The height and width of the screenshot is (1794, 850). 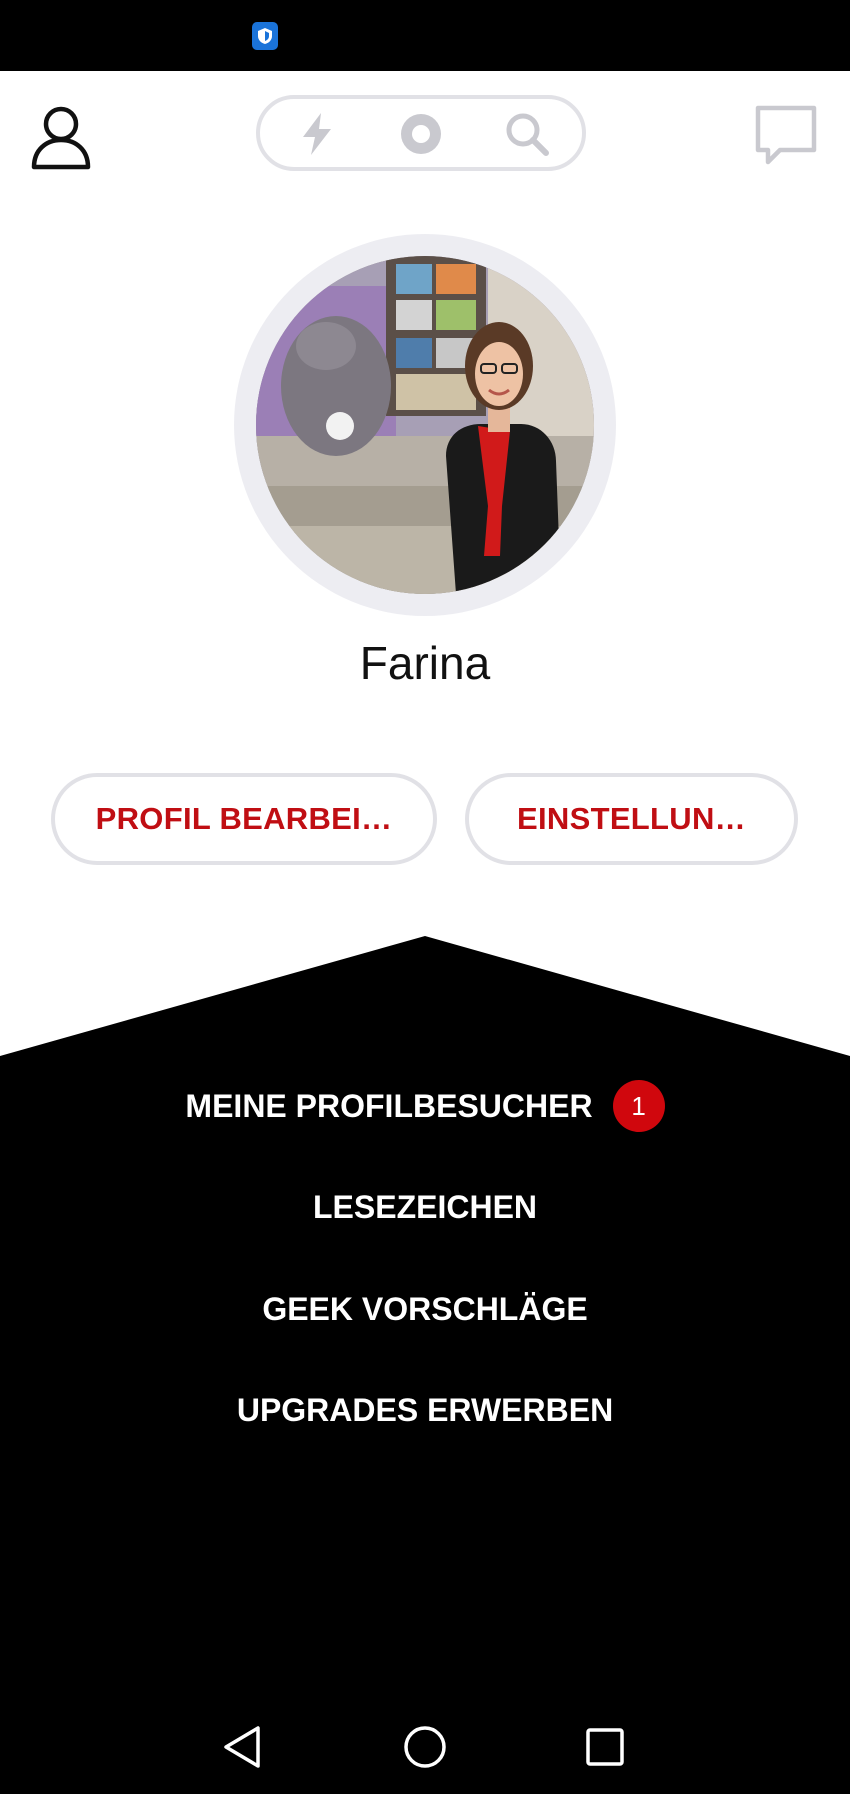 I want to click on menu-item-label: GEEK VORSCHLÄGE, so click(x=425, y=1308).